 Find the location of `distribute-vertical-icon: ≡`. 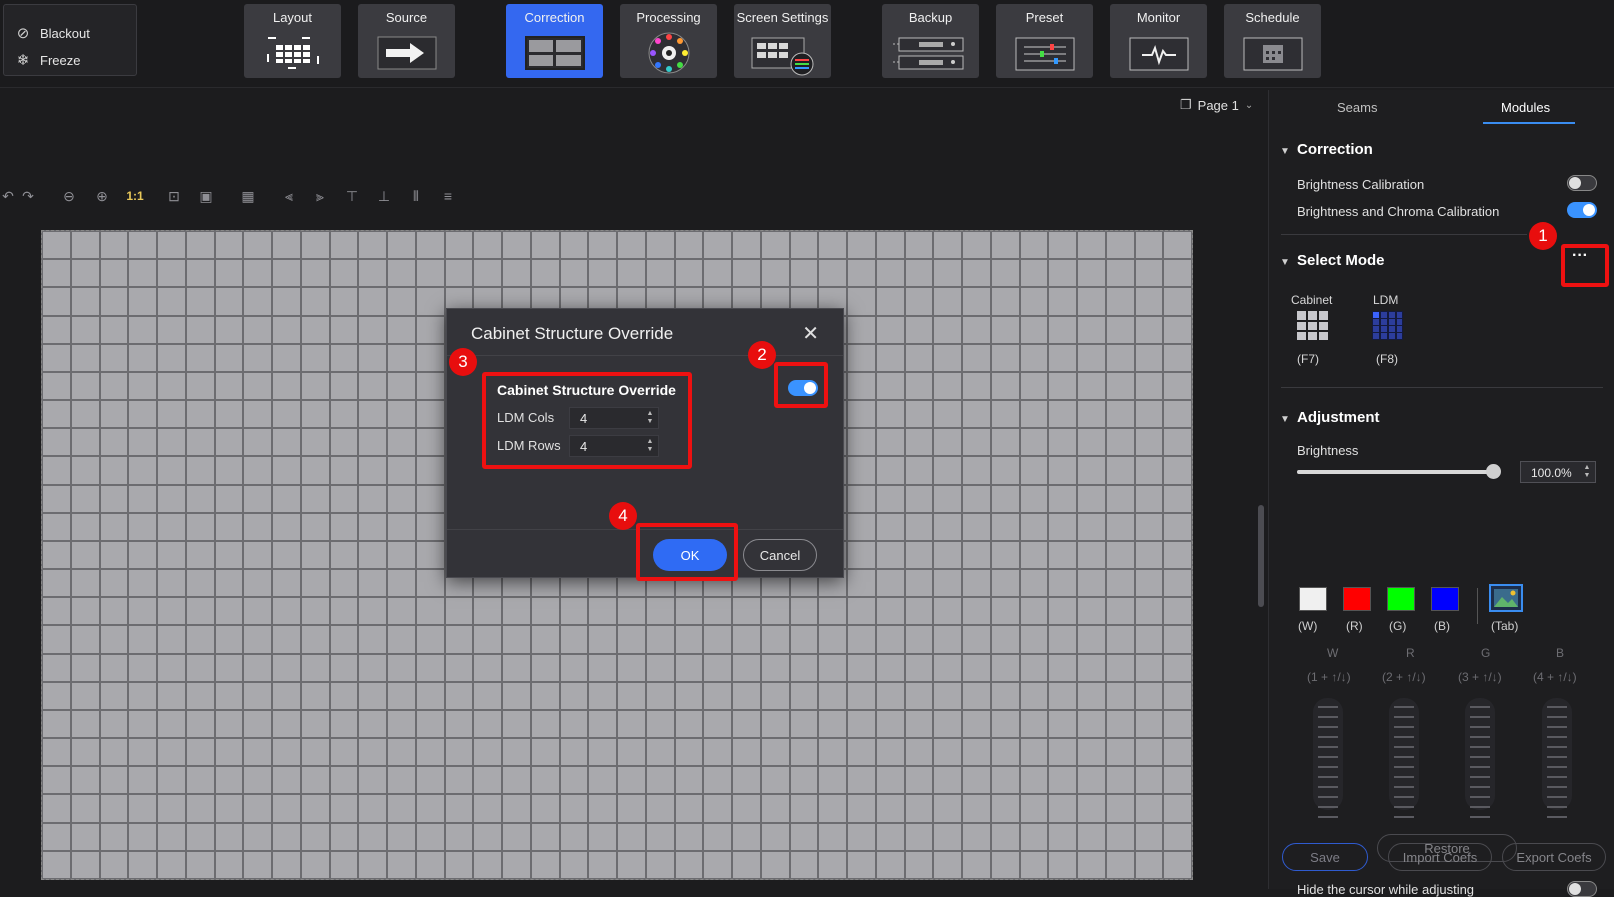

distribute-vertical-icon: ≡ is located at coordinates (448, 196).